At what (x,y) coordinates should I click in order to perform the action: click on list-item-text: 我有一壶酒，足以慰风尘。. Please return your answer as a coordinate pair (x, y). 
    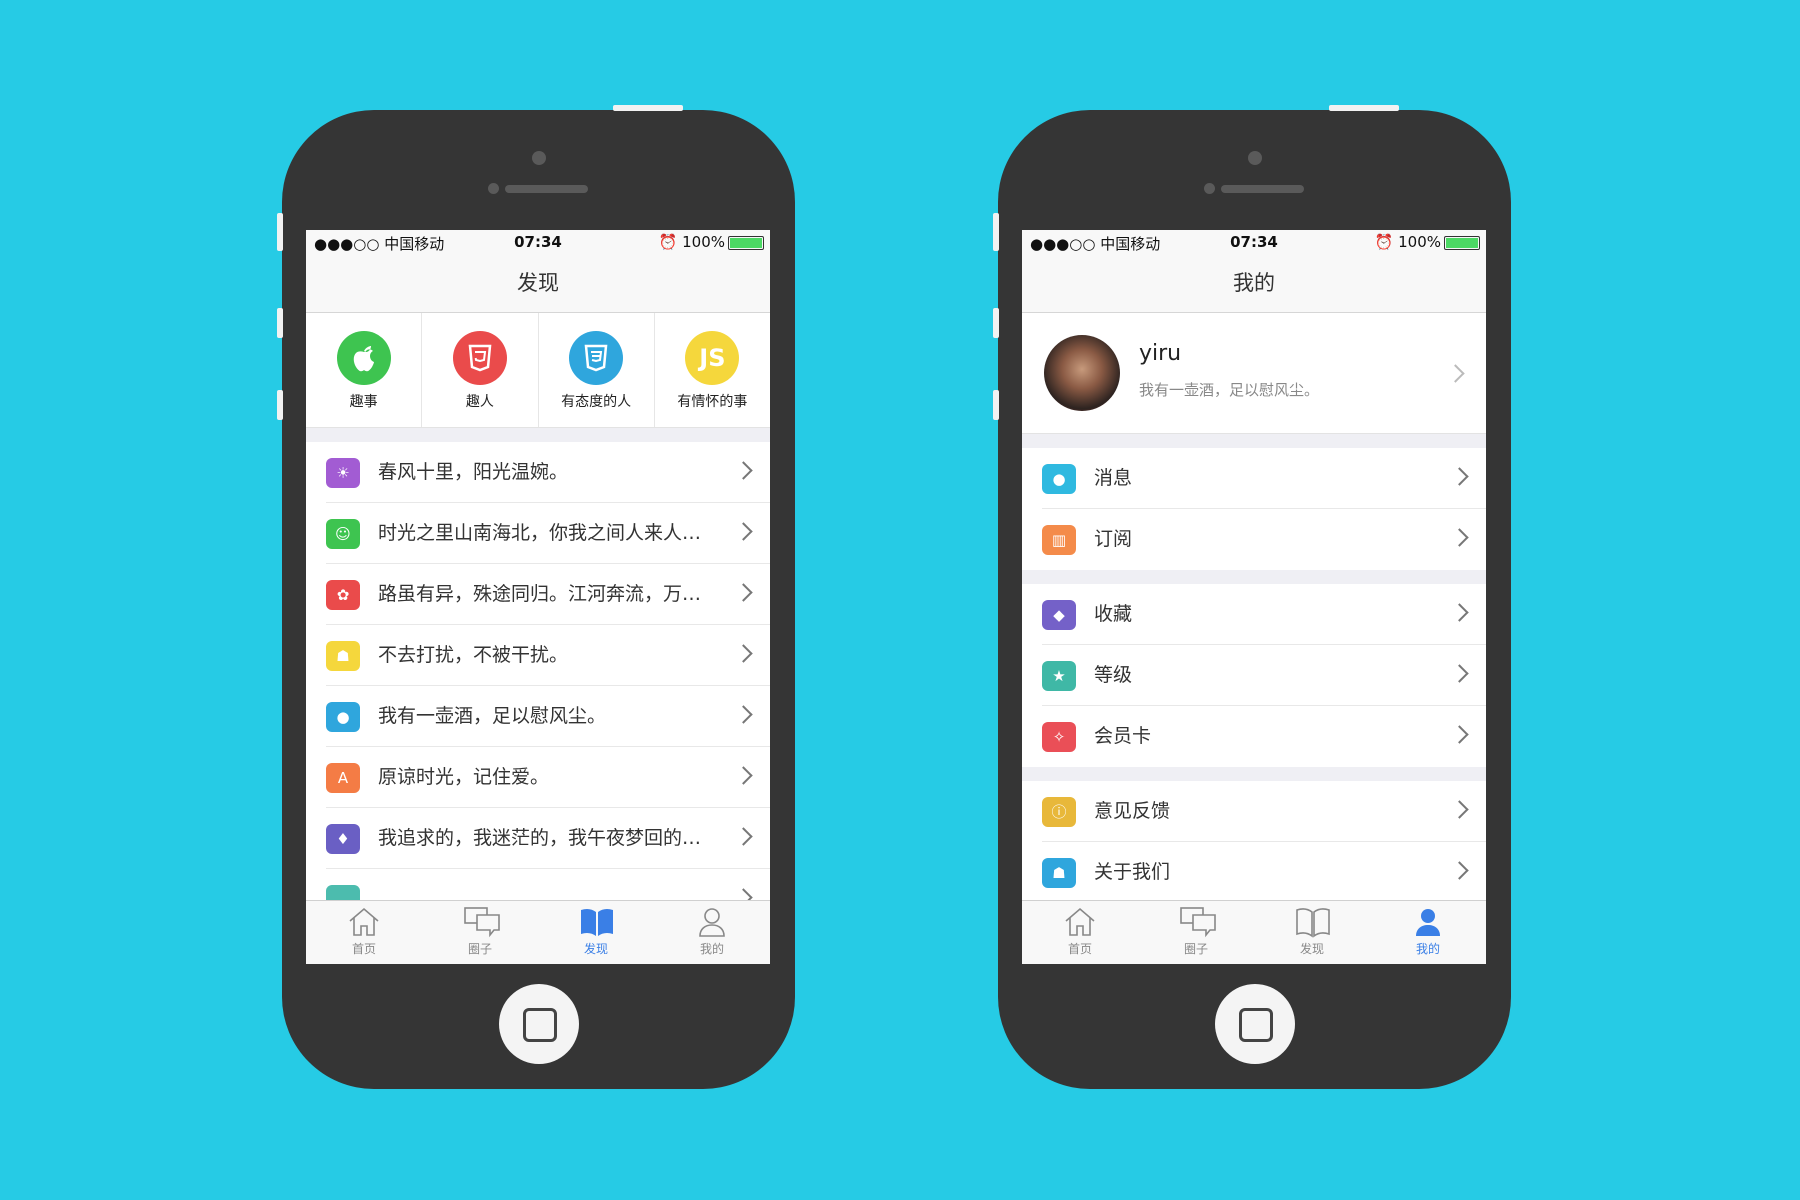
    Looking at the image, I should click on (492, 716).